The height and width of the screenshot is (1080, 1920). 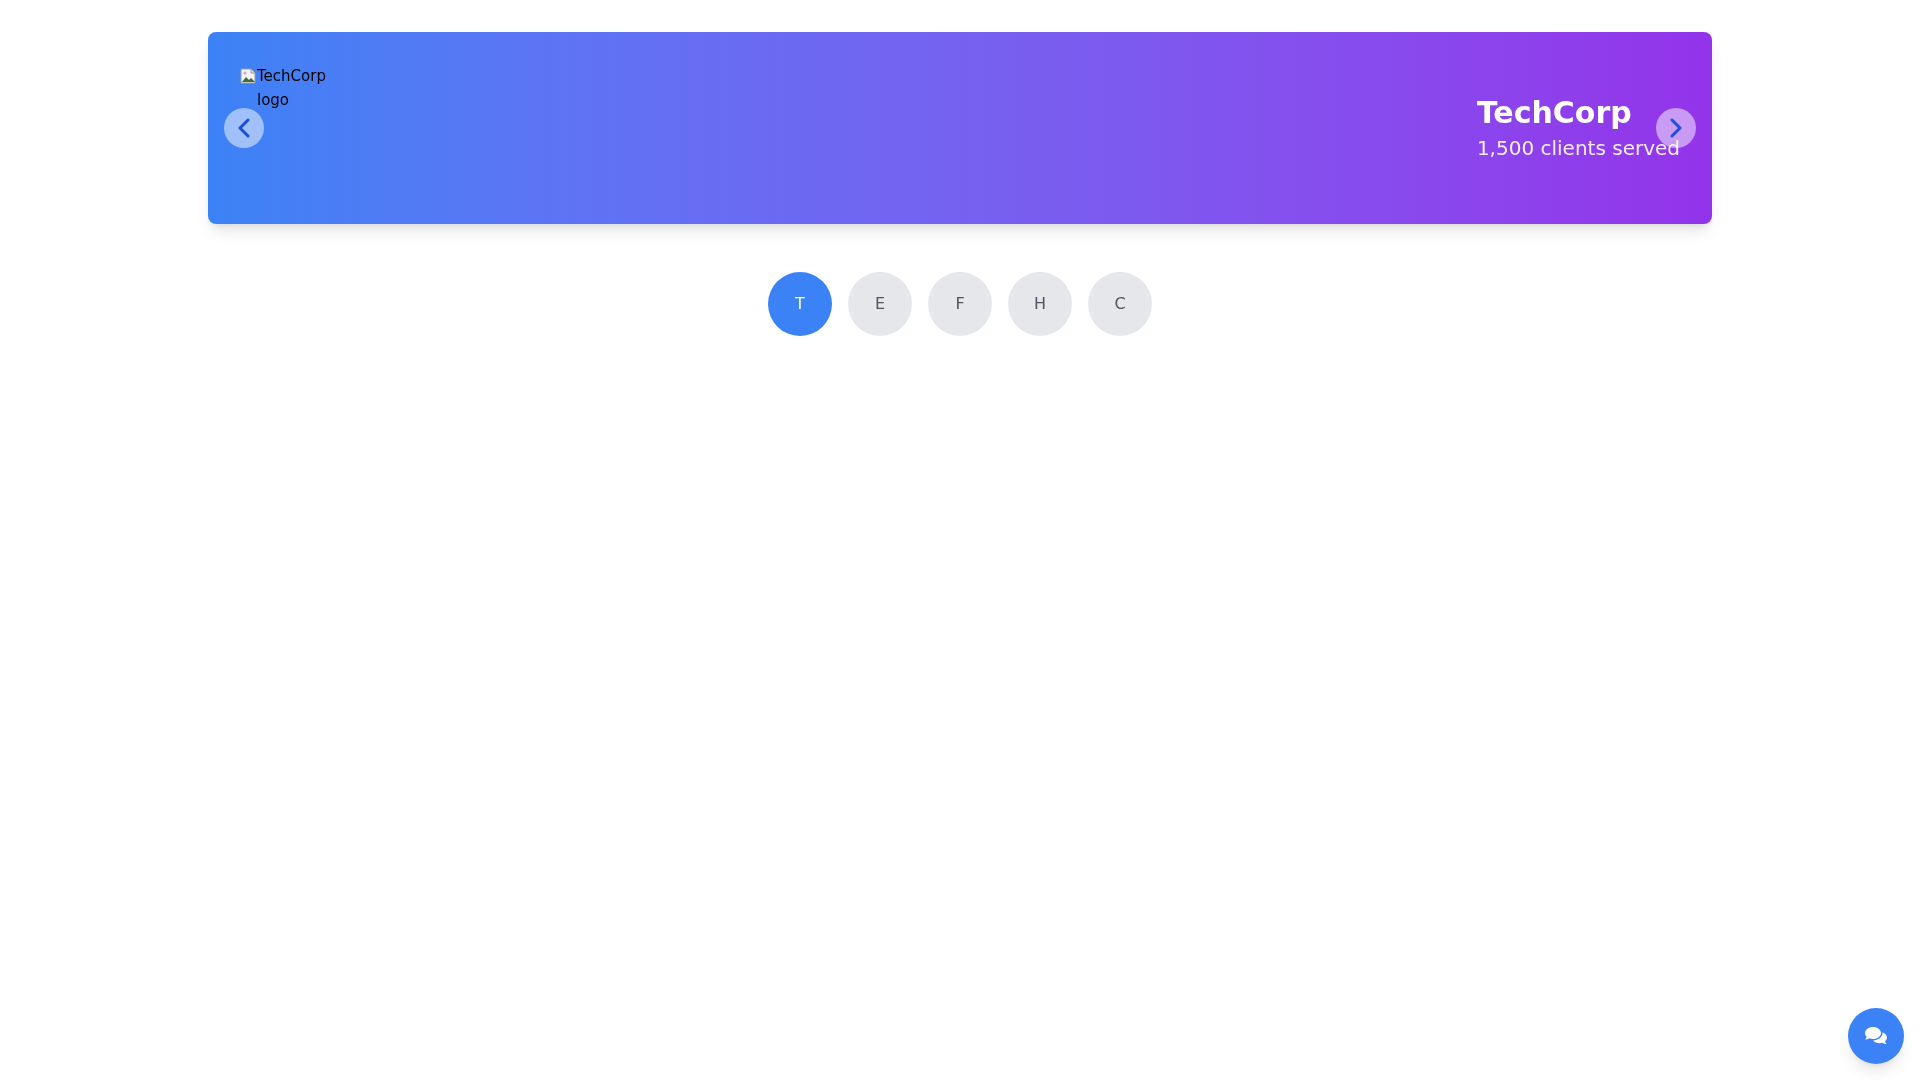 What do you see at coordinates (800, 304) in the screenshot?
I see `company-indicator: T` at bounding box center [800, 304].